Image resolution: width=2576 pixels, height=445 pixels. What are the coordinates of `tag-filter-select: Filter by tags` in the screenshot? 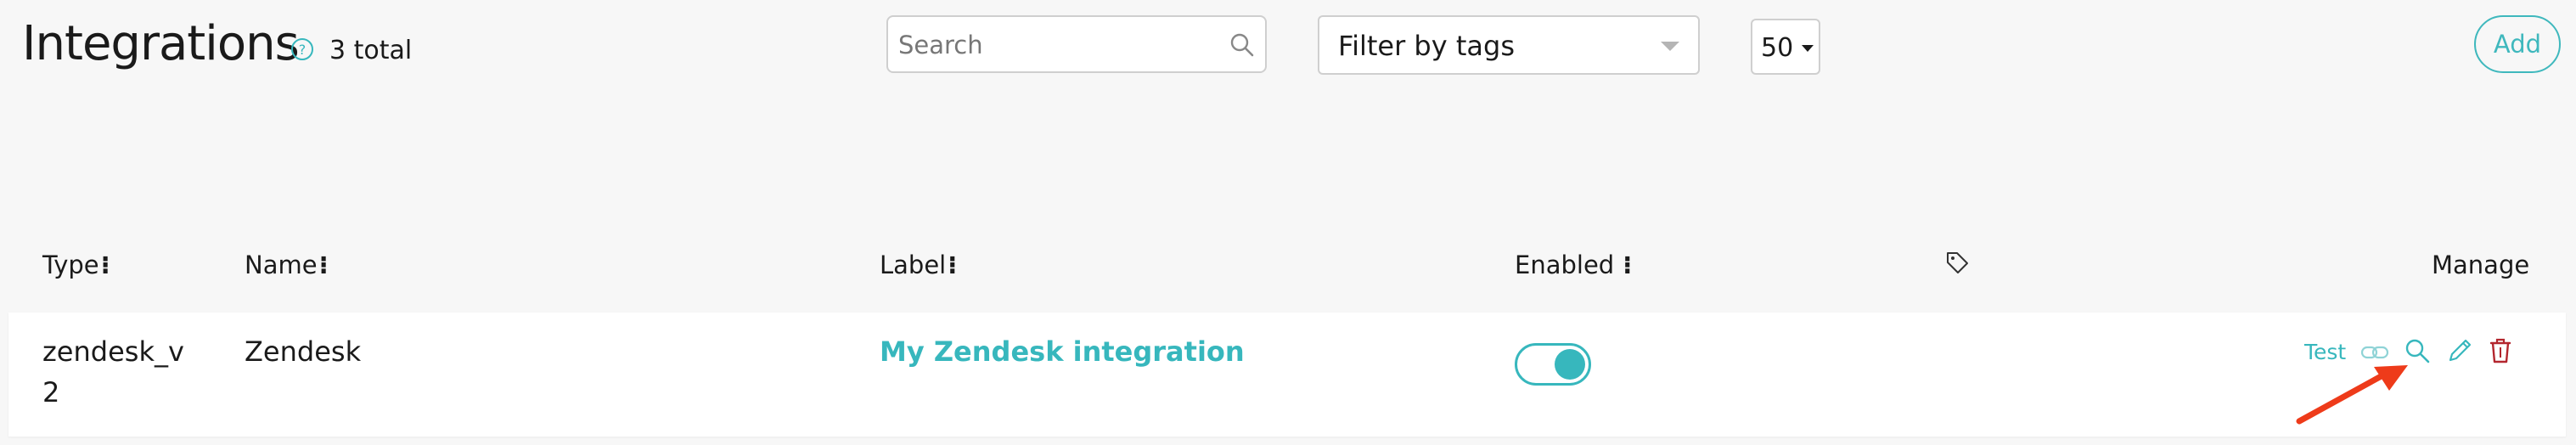 It's located at (1509, 45).